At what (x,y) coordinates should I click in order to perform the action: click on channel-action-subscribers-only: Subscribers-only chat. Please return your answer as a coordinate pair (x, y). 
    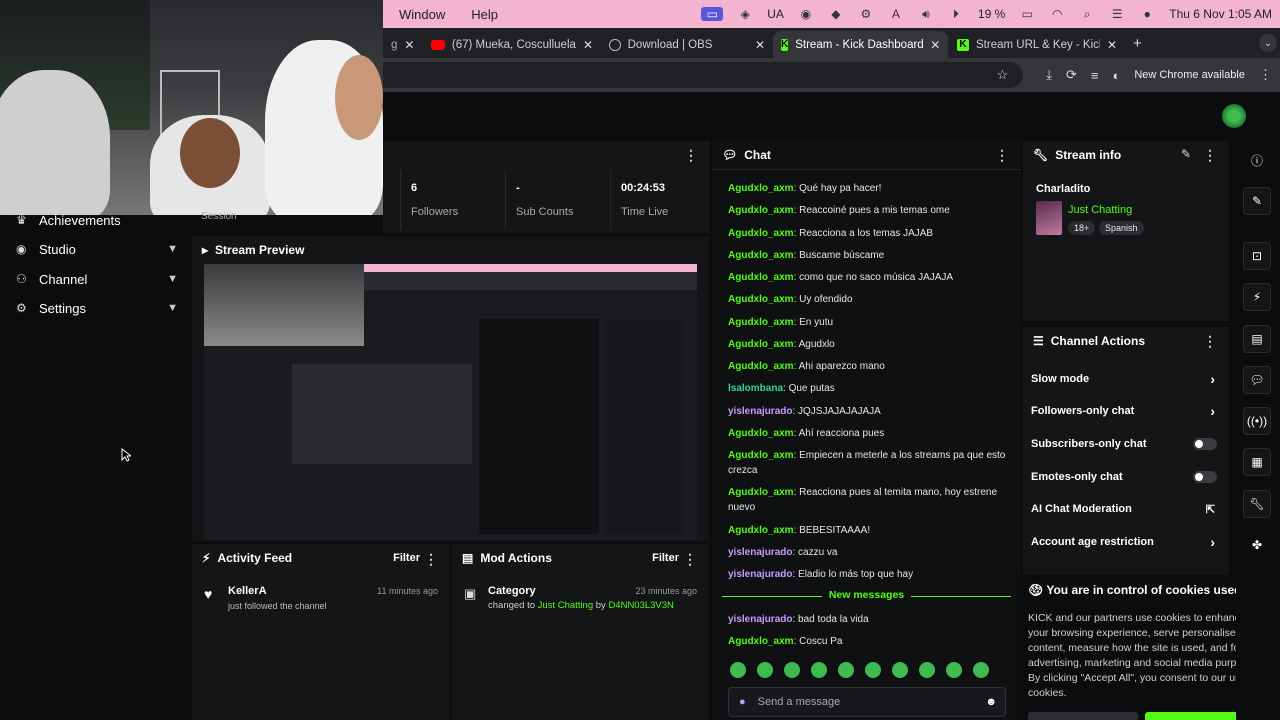
    Looking at the image, I should click on (1126, 444).